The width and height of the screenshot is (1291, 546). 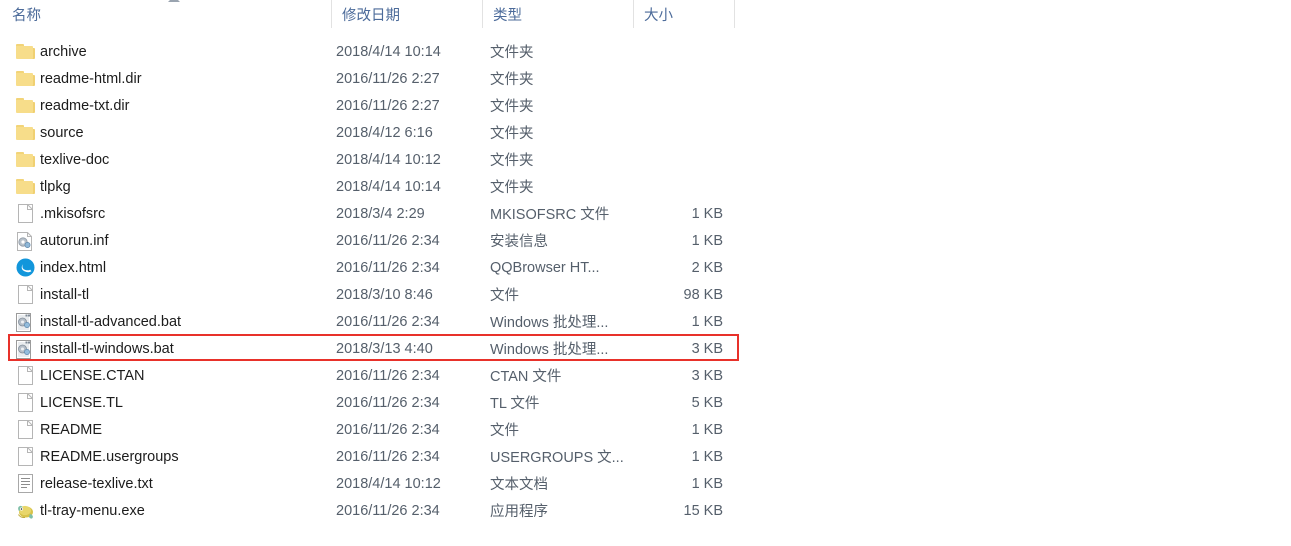 I want to click on file-size: 5 KB, so click(x=707, y=402).